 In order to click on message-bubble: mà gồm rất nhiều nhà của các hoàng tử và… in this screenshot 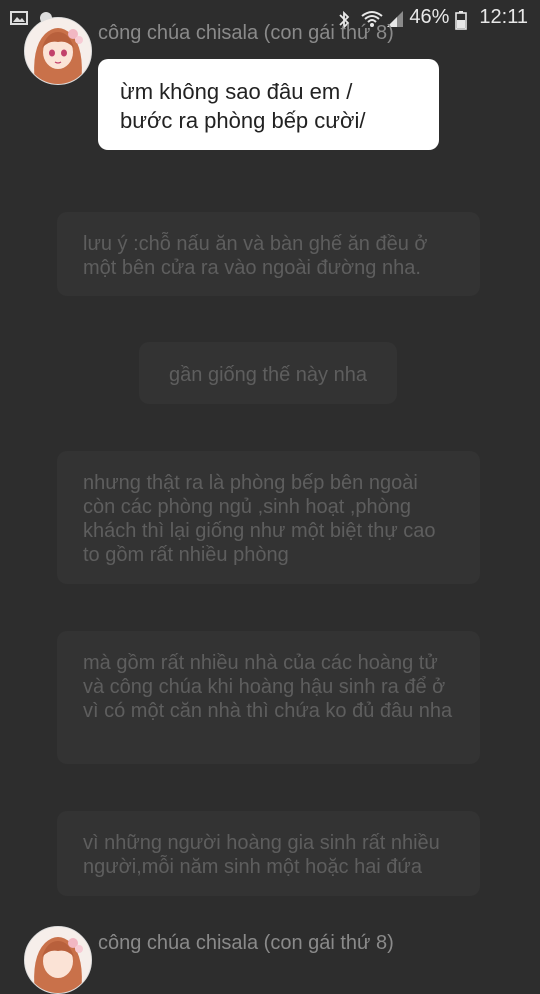, I will do `click(268, 697)`.